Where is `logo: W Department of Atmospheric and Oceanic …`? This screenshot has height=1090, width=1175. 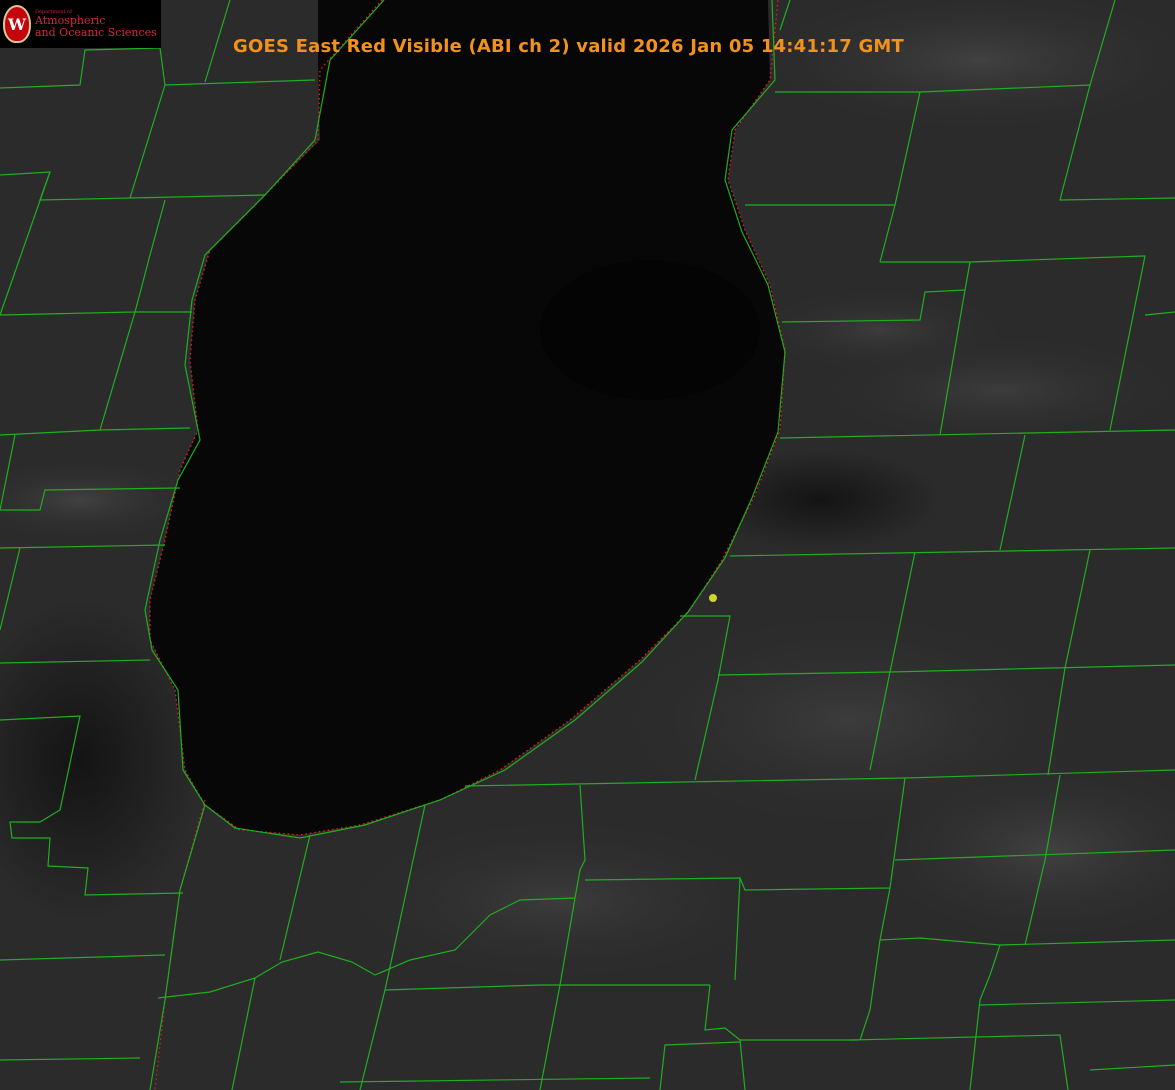 logo: W Department of Atmospheric and Oceanic … is located at coordinates (80, 24).